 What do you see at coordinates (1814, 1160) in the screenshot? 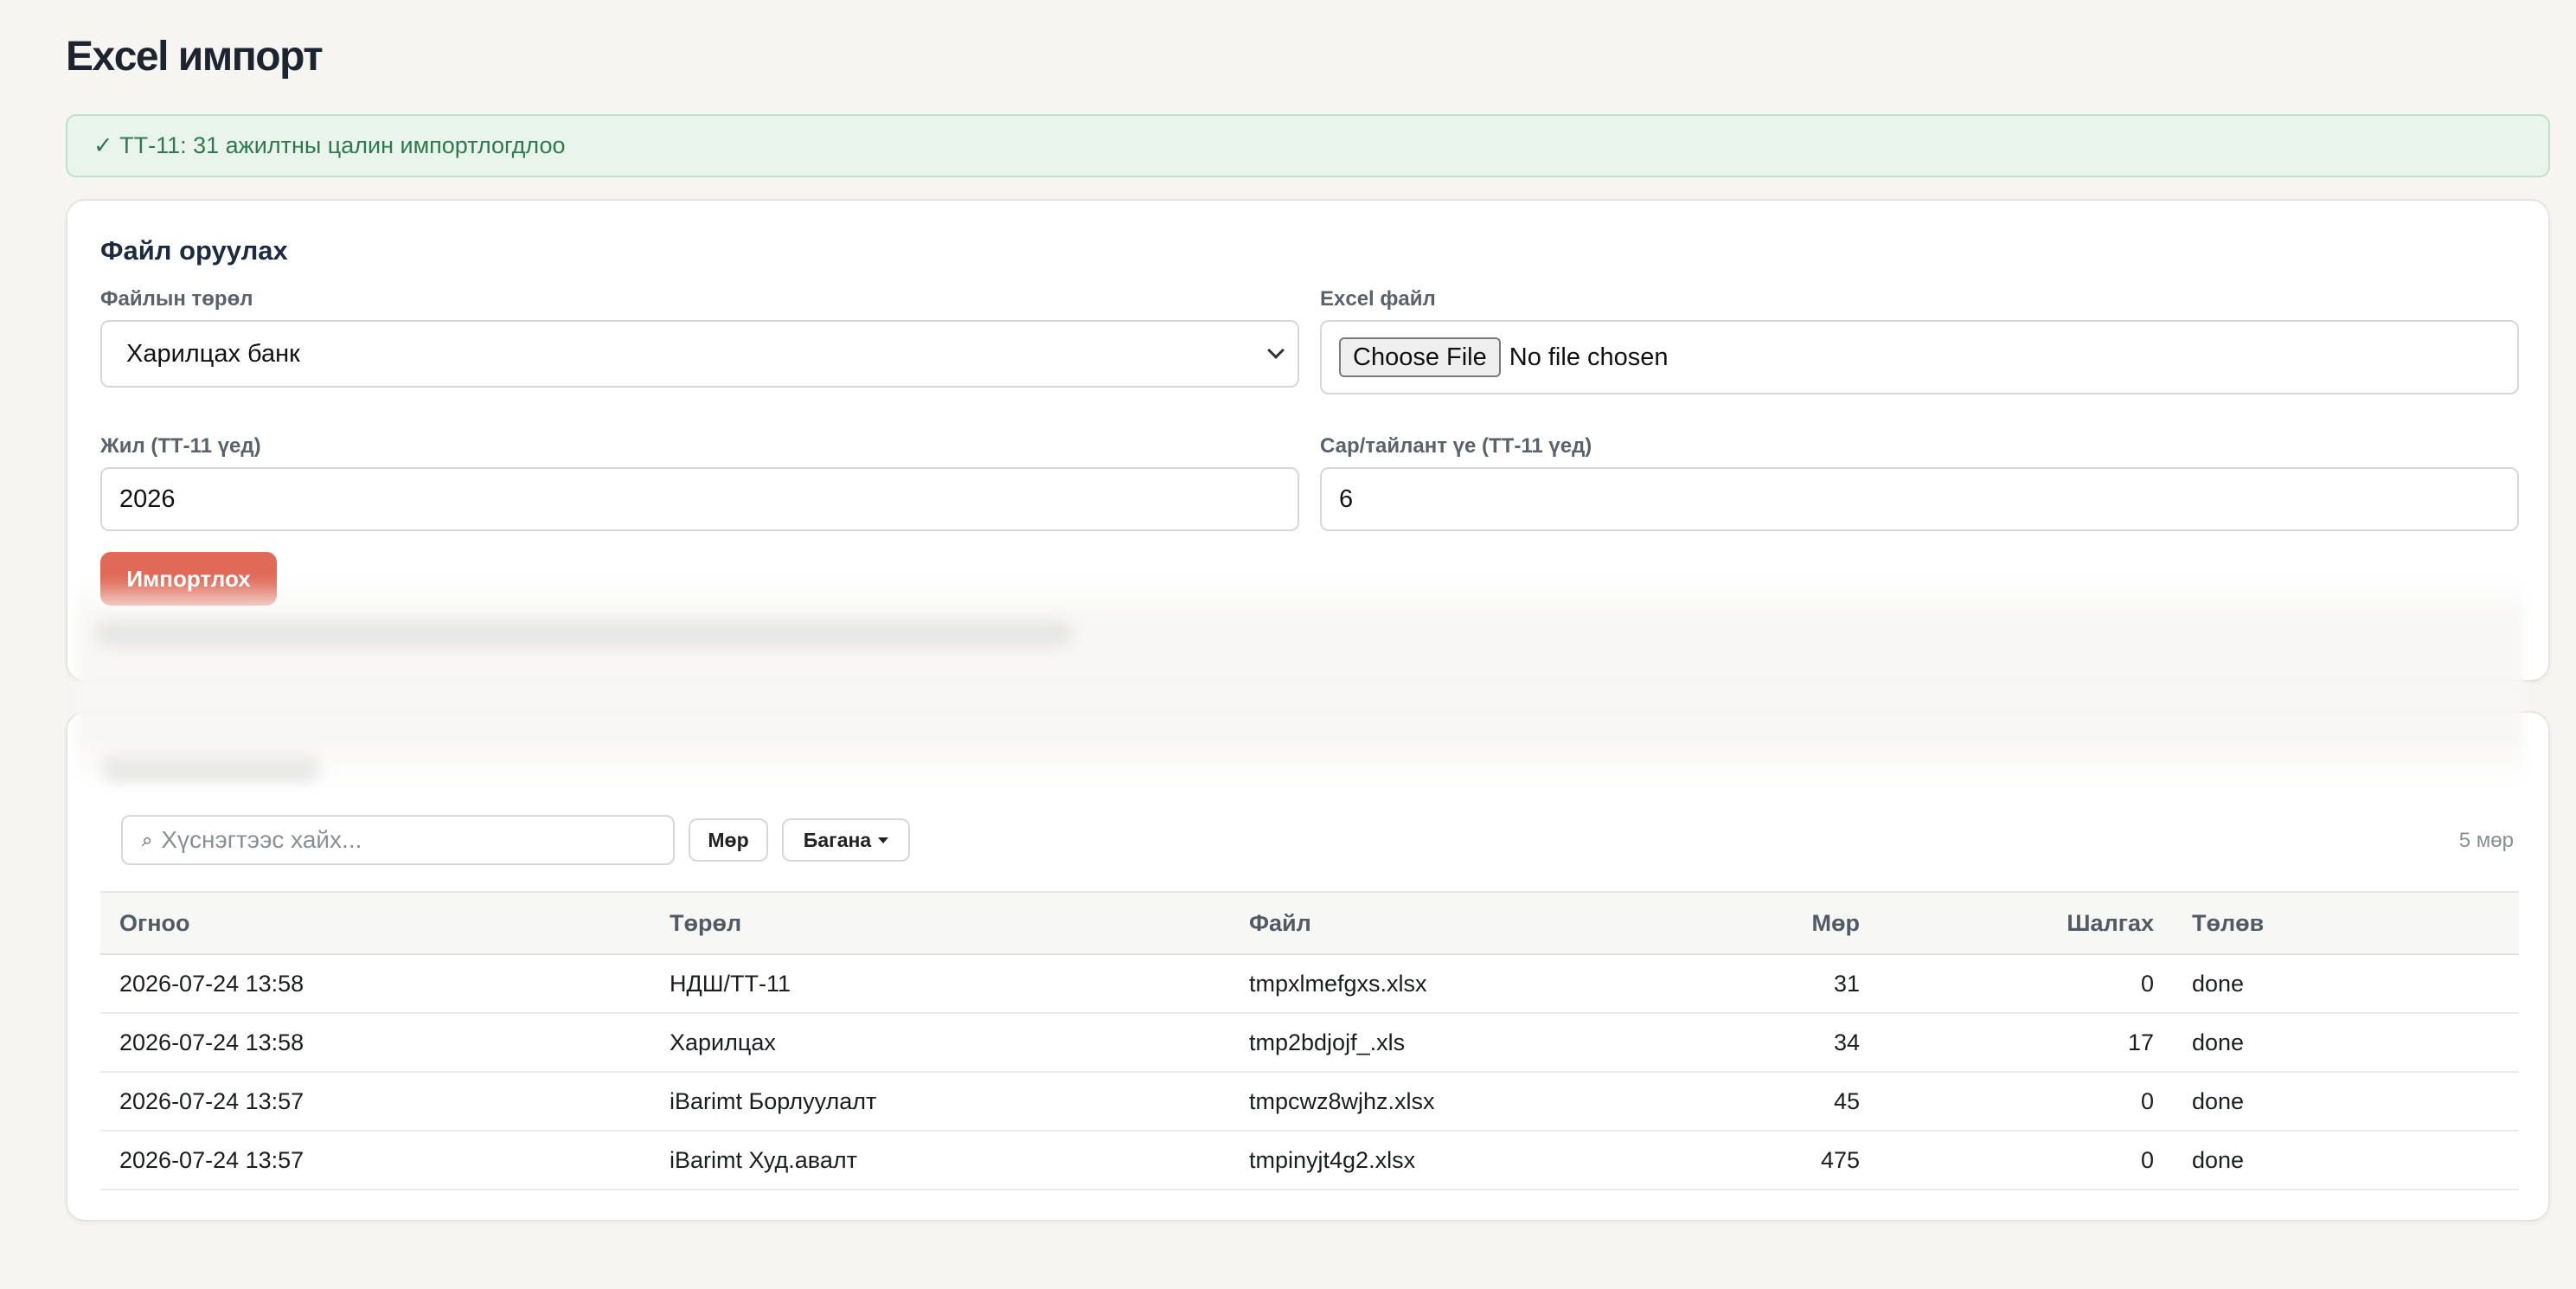
I see `cell-rows: 475` at bounding box center [1814, 1160].